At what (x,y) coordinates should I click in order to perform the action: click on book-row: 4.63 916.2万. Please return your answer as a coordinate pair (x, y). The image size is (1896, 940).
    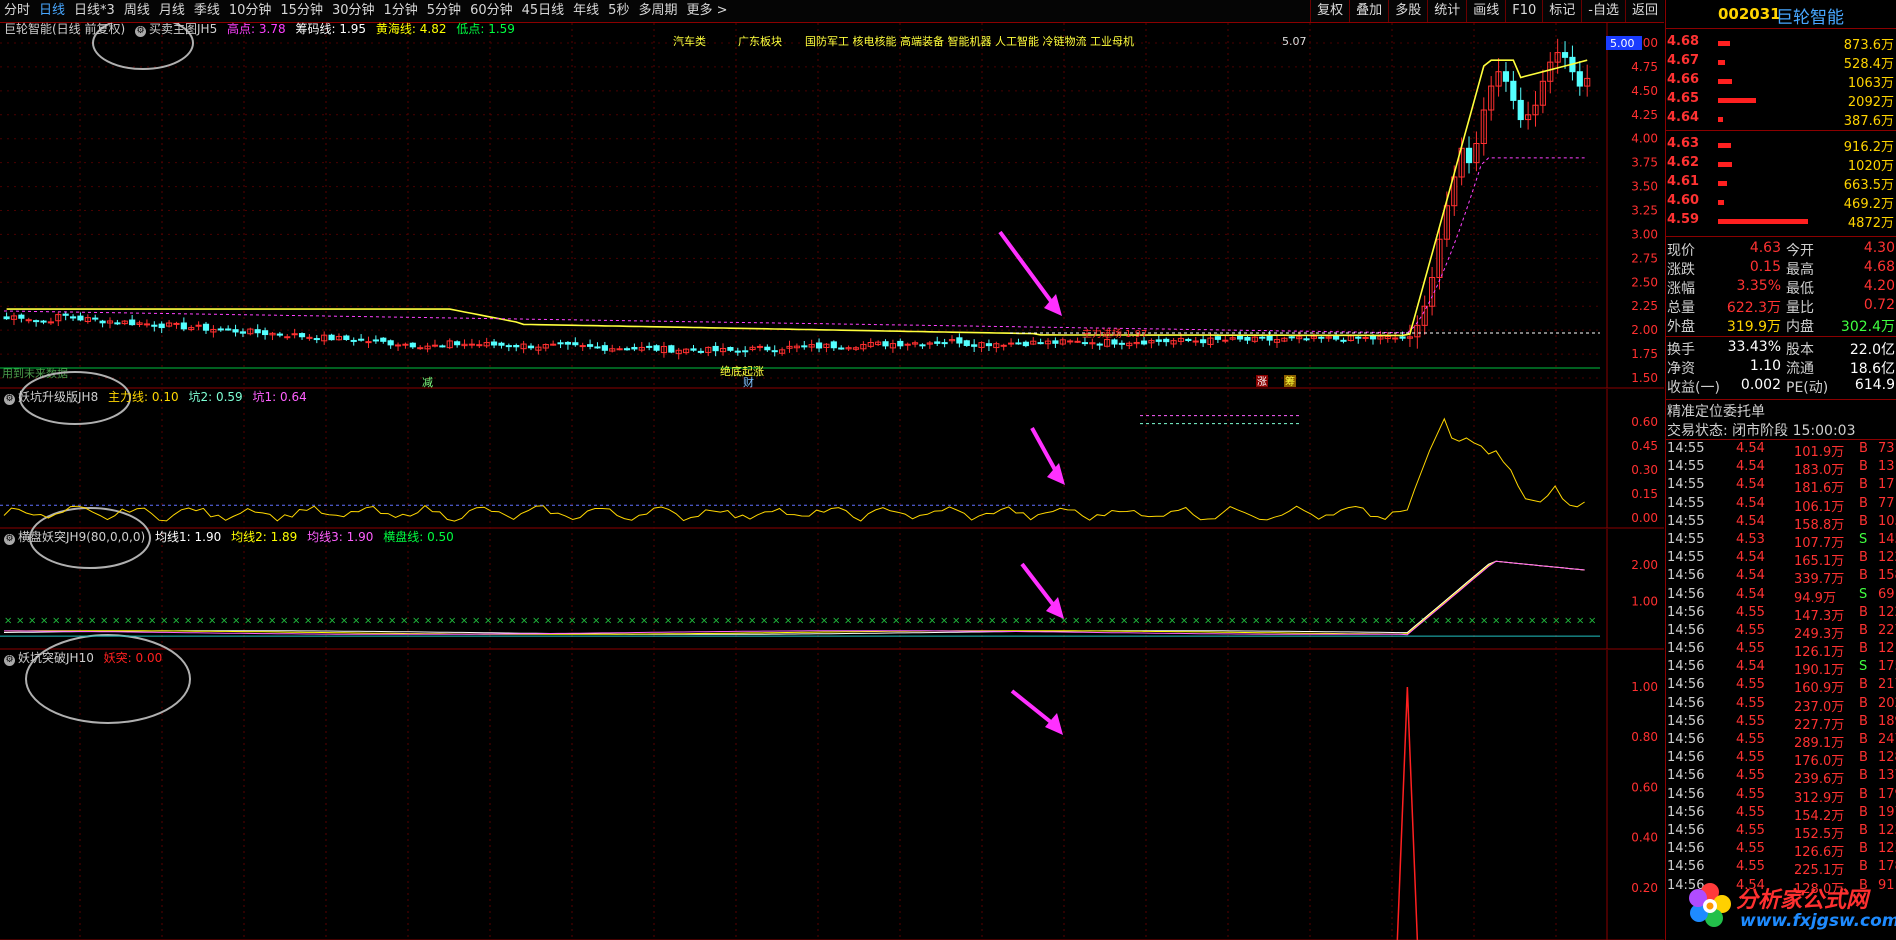
    Looking at the image, I should click on (1781, 145).